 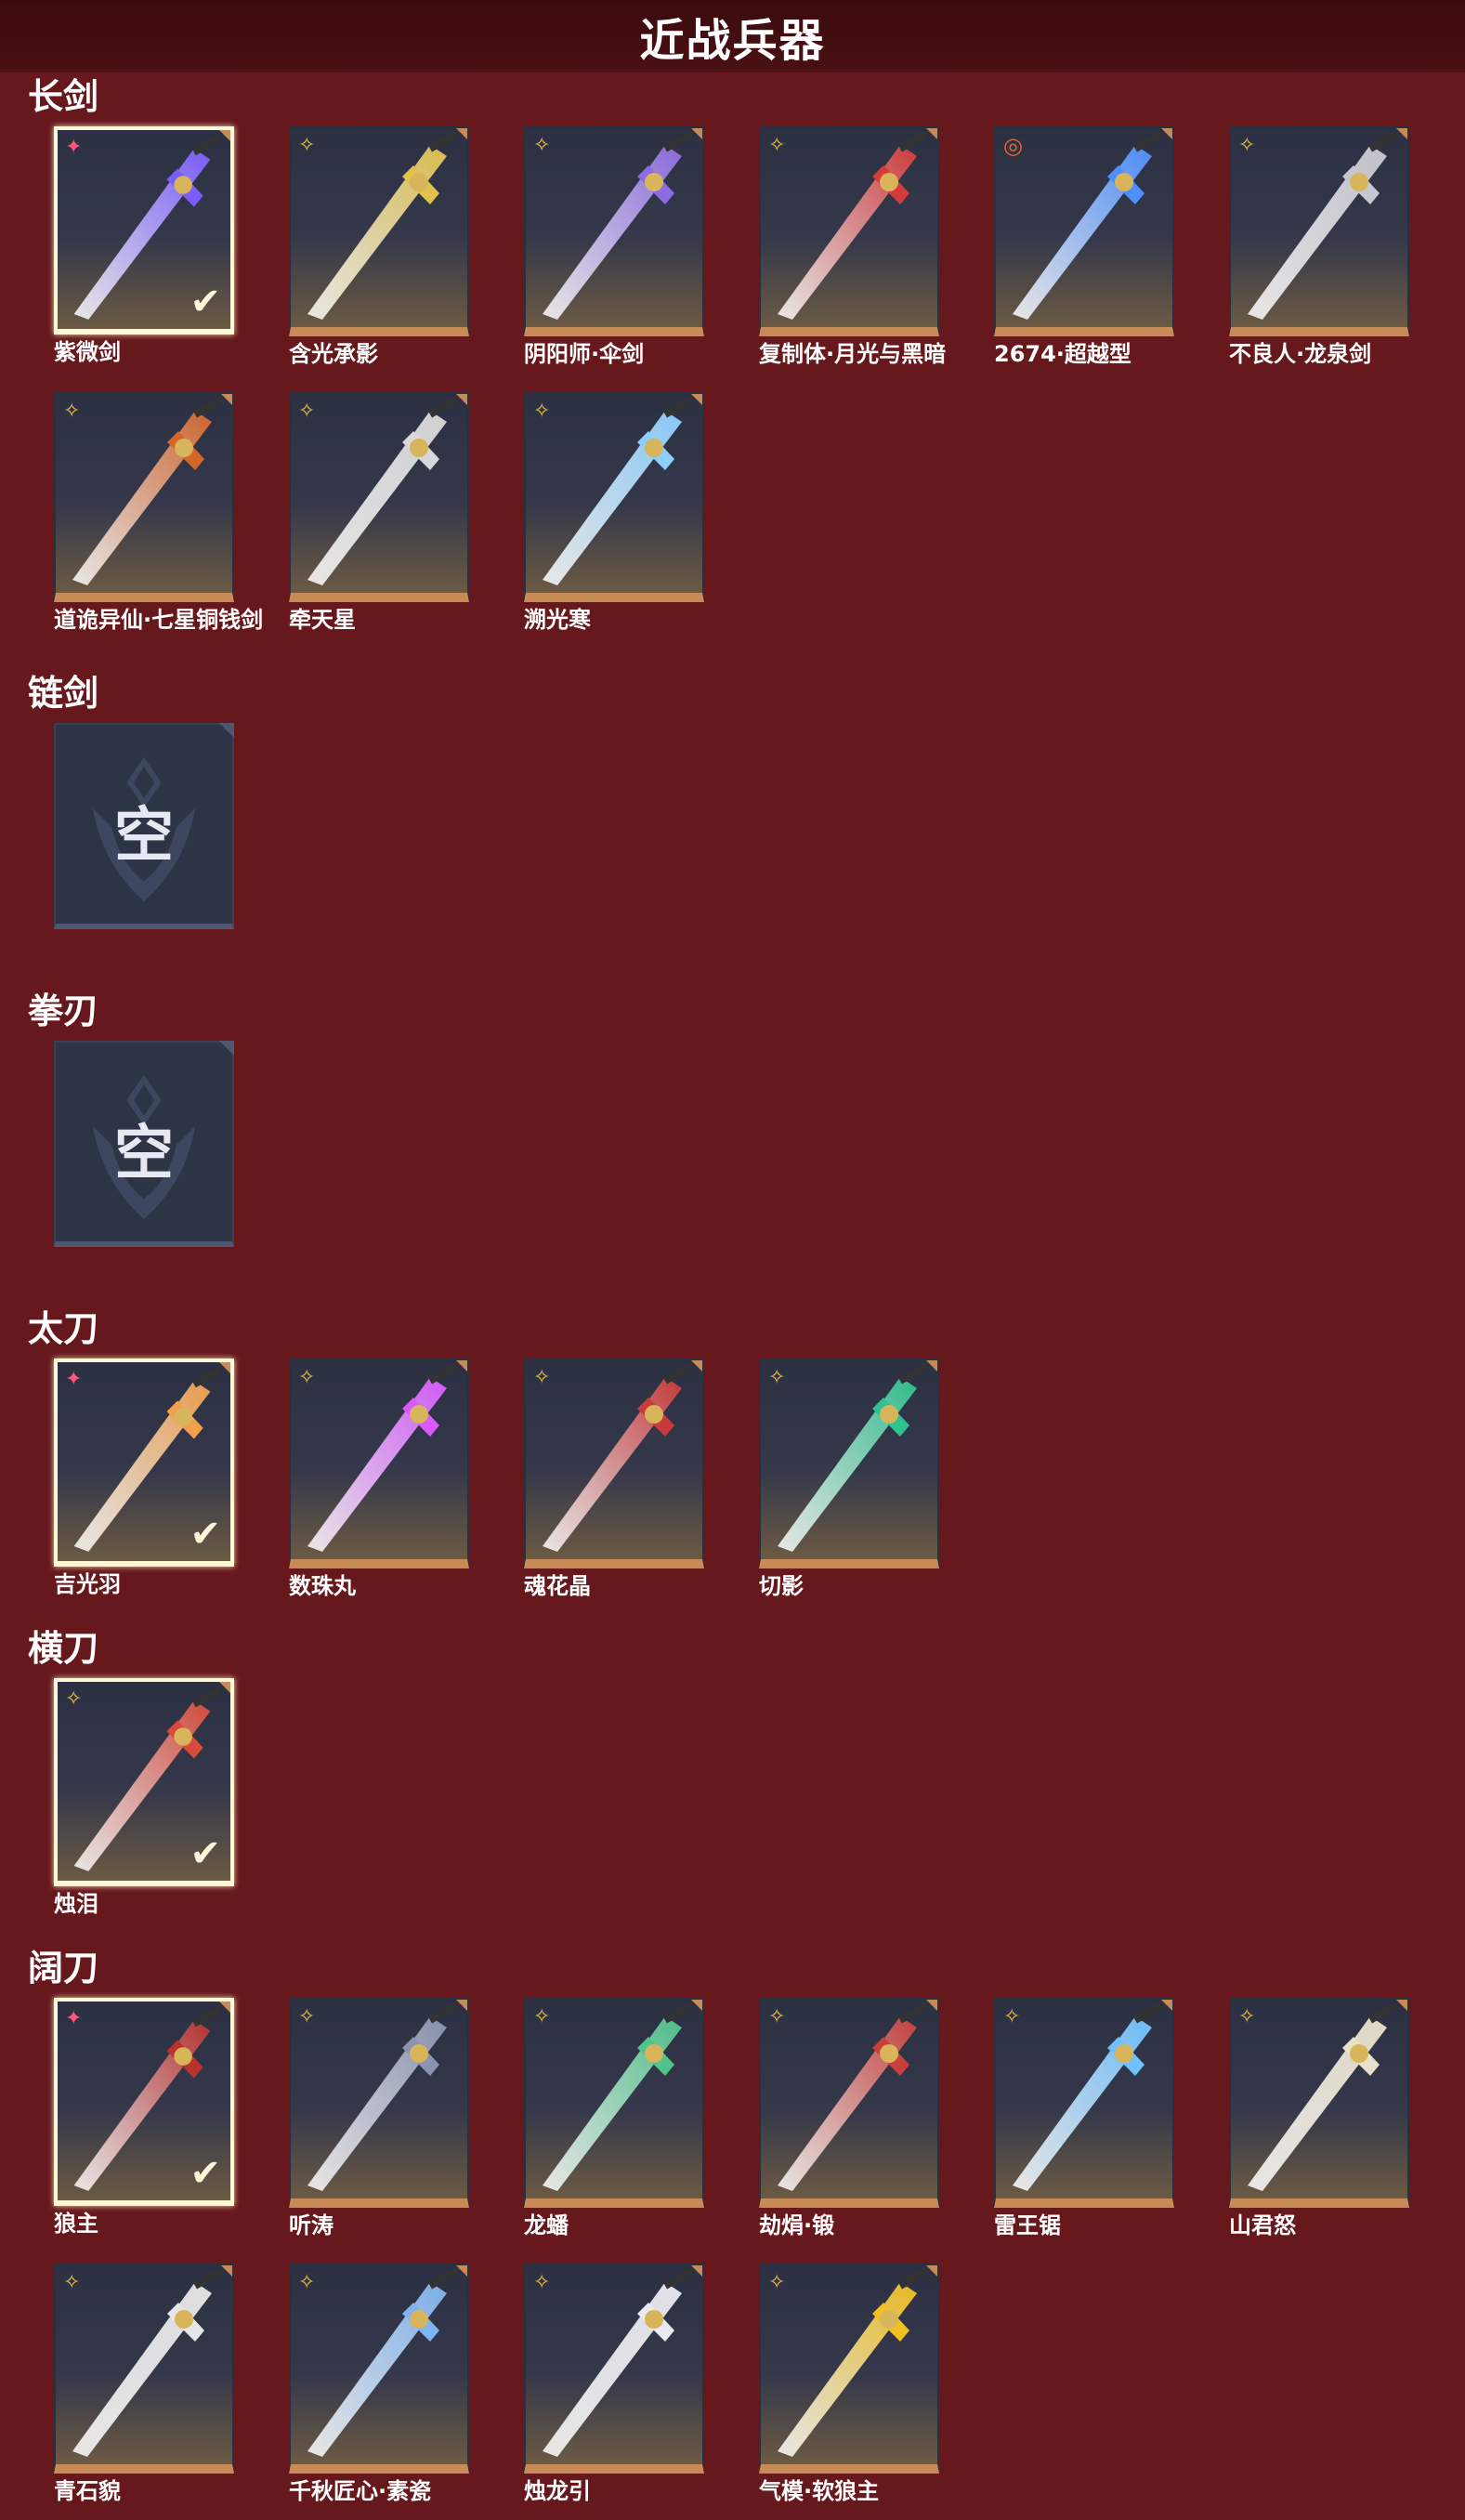 I want to click on weapon-card: ✧ ✔ 烛泪, so click(x=144, y=1798).